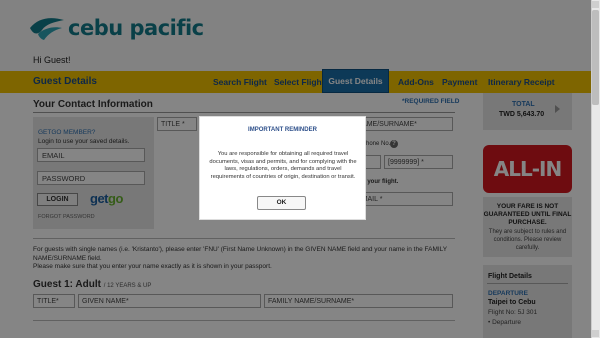  What do you see at coordinates (281, 203) in the screenshot?
I see `ok-button: OK` at bounding box center [281, 203].